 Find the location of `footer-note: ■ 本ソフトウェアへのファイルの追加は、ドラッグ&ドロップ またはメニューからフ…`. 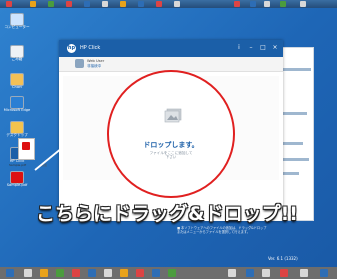

footer-note: ■ 本ソフトウェアへのファイルの追加は、ドラッグ&ドロップ またはメニューからフ… is located at coordinates (247, 230).